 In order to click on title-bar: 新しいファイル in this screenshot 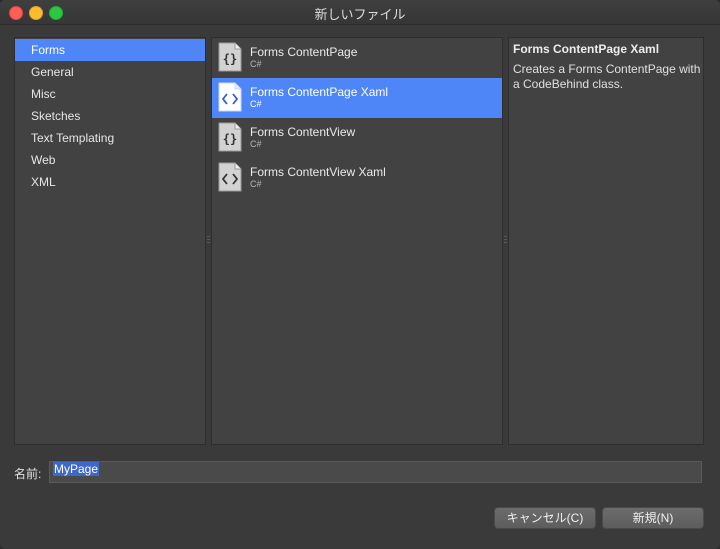, I will do `click(360, 12)`.